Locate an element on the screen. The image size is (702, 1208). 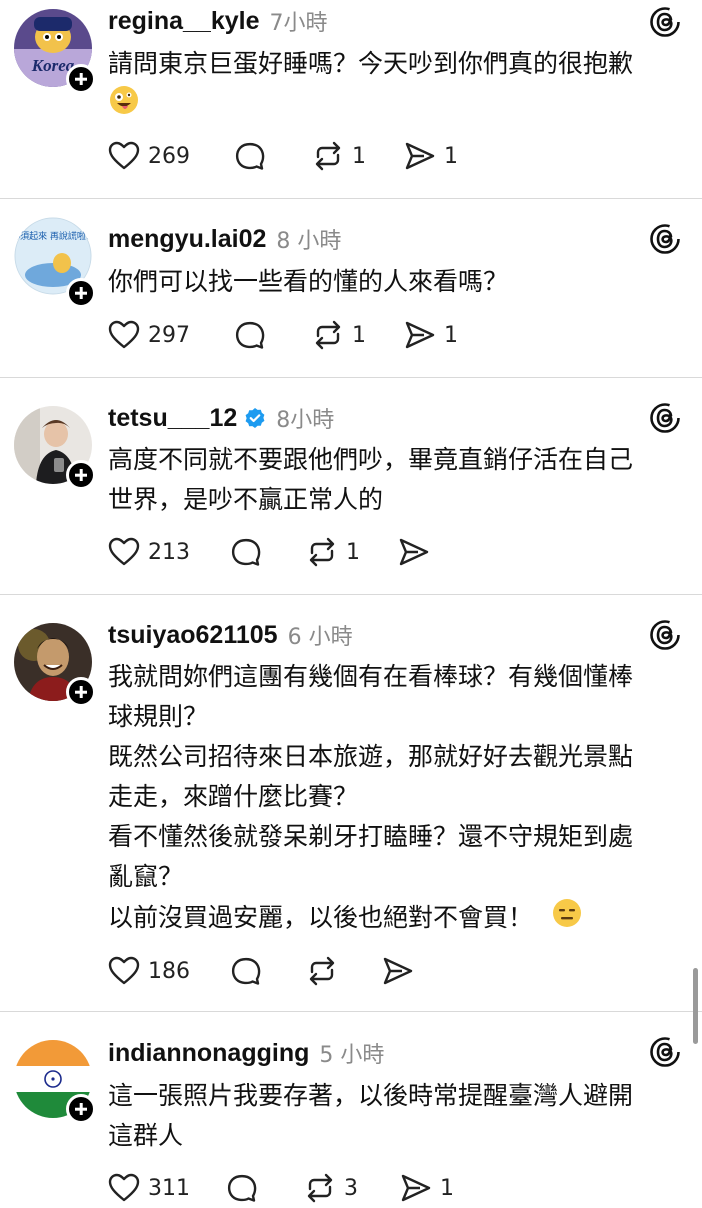
timestamp: 5 小時 is located at coordinates (352, 1055).